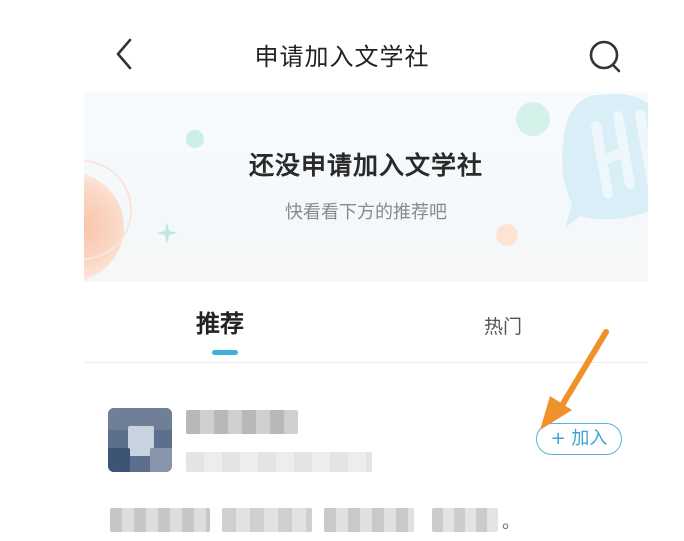  What do you see at coordinates (140, 440) in the screenshot?
I see `club-avatar` at bounding box center [140, 440].